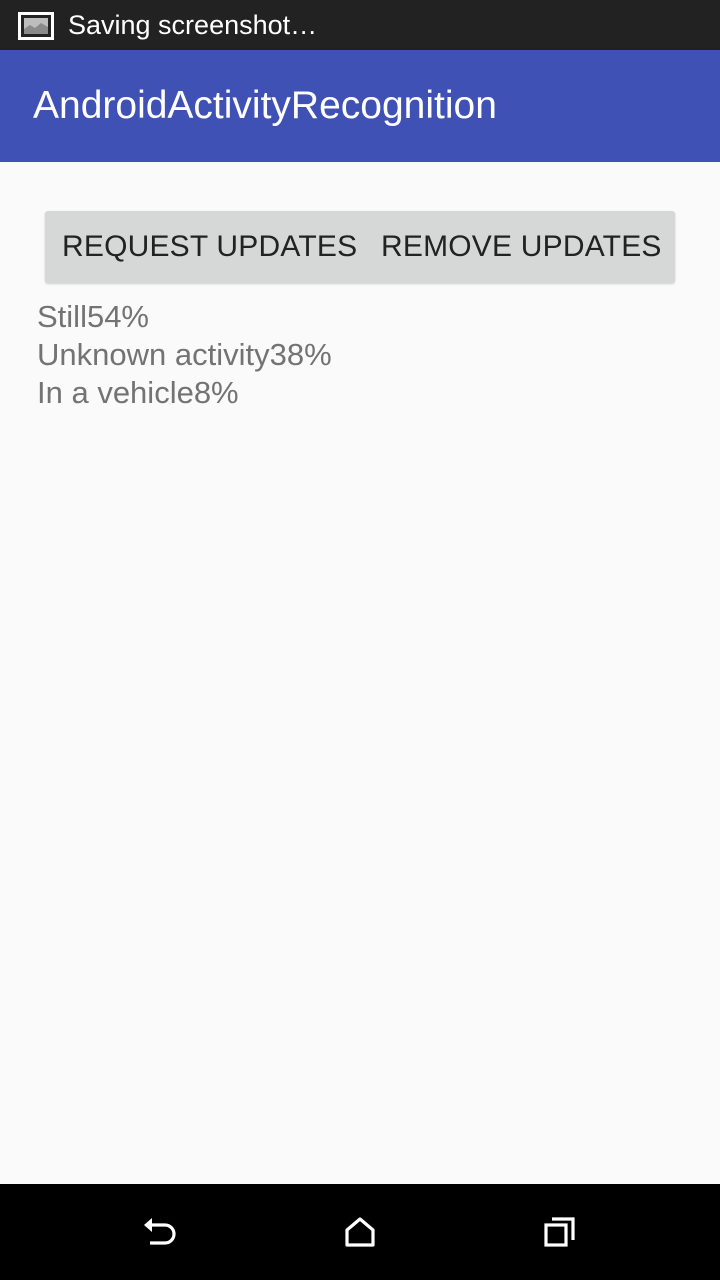  I want to click on recents-icon, so click(560, 1232).